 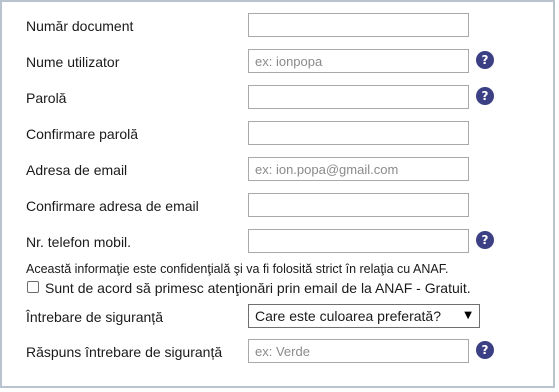 What do you see at coordinates (77, 170) in the screenshot?
I see `email-label: Adresa de email` at bounding box center [77, 170].